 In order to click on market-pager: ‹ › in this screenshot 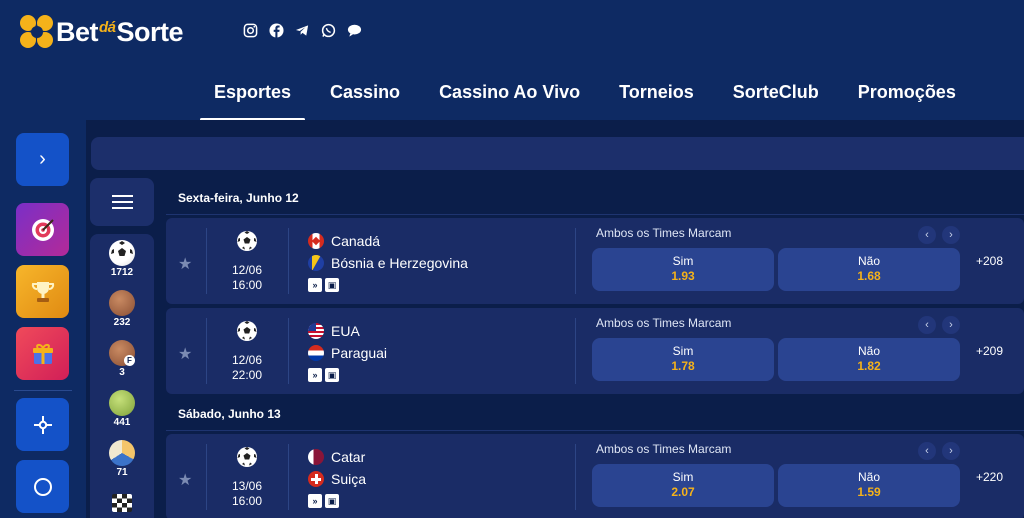, I will do `click(939, 235)`.